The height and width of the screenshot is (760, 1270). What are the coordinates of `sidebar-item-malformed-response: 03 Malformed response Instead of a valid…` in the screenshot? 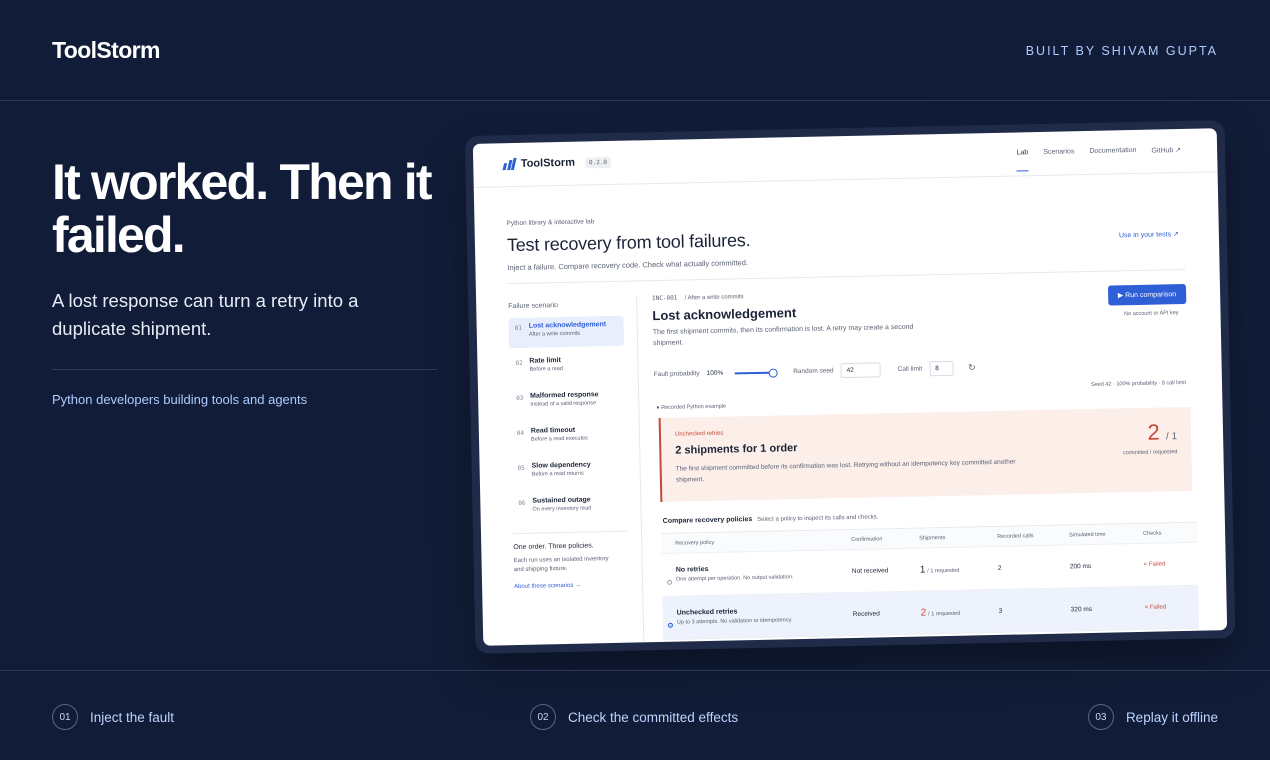 It's located at (568, 402).